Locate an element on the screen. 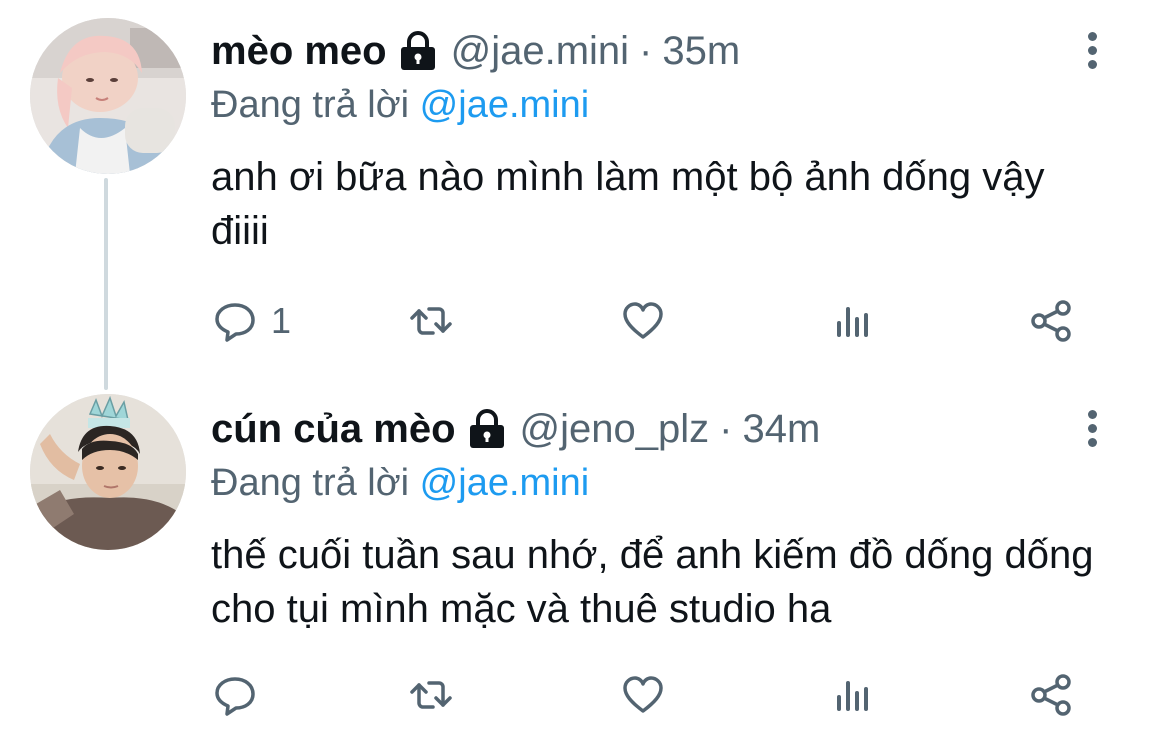 The height and width of the screenshot is (739, 1152). display-name: cún của mèo is located at coordinates (333, 429).